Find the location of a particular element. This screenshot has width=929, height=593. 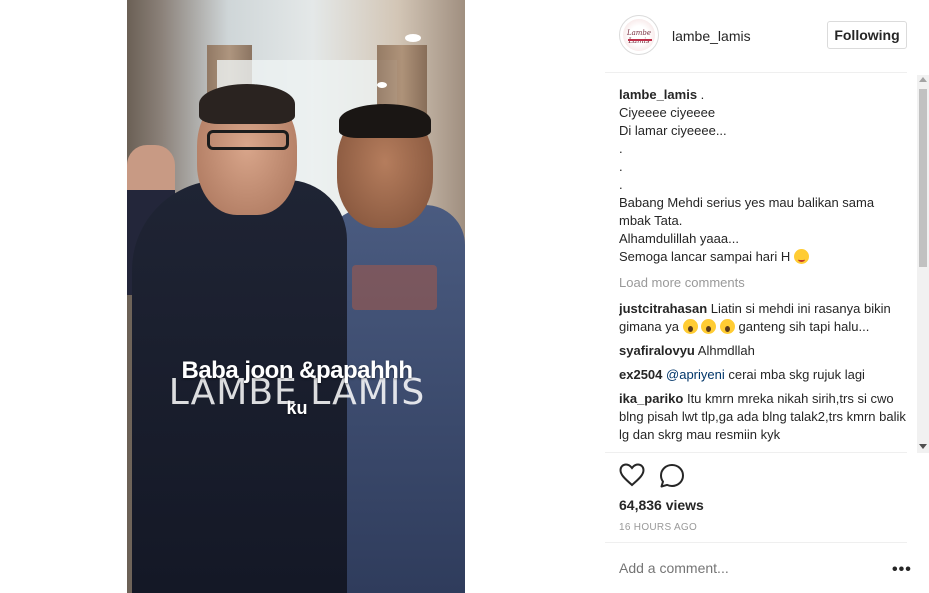

person-left-hair is located at coordinates (247, 104).